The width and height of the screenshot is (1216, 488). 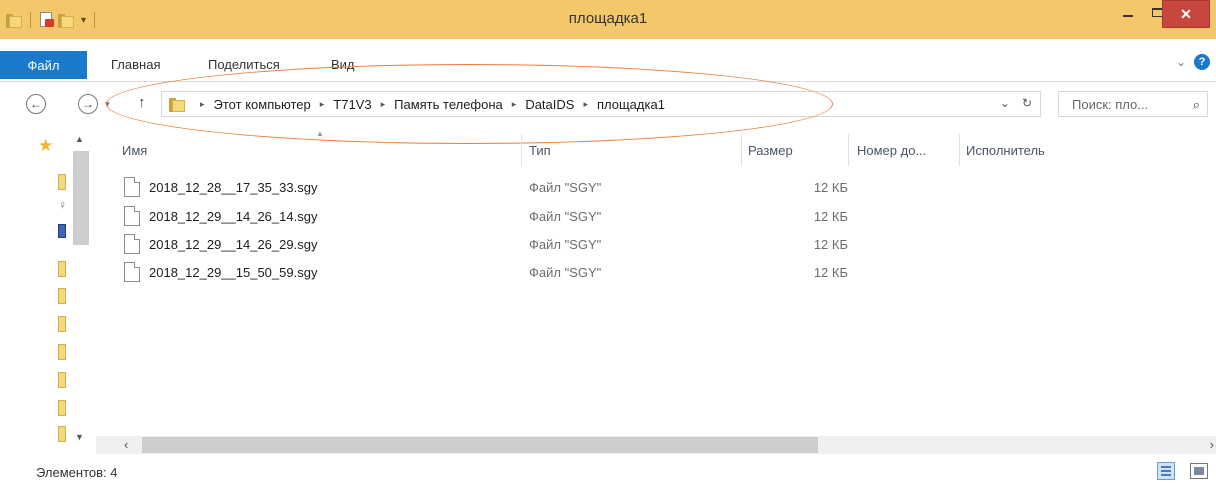 What do you see at coordinates (1212, 444) in the screenshot?
I see `scroll-right-icon: ›` at bounding box center [1212, 444].